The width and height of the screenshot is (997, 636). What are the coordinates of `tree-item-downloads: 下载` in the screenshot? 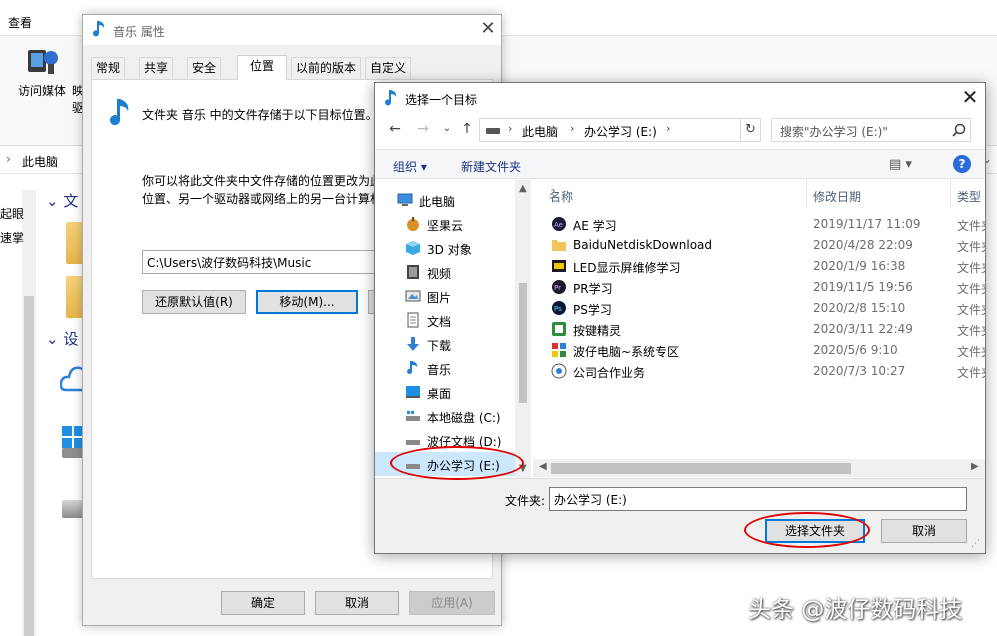 It's located at (445, 344).